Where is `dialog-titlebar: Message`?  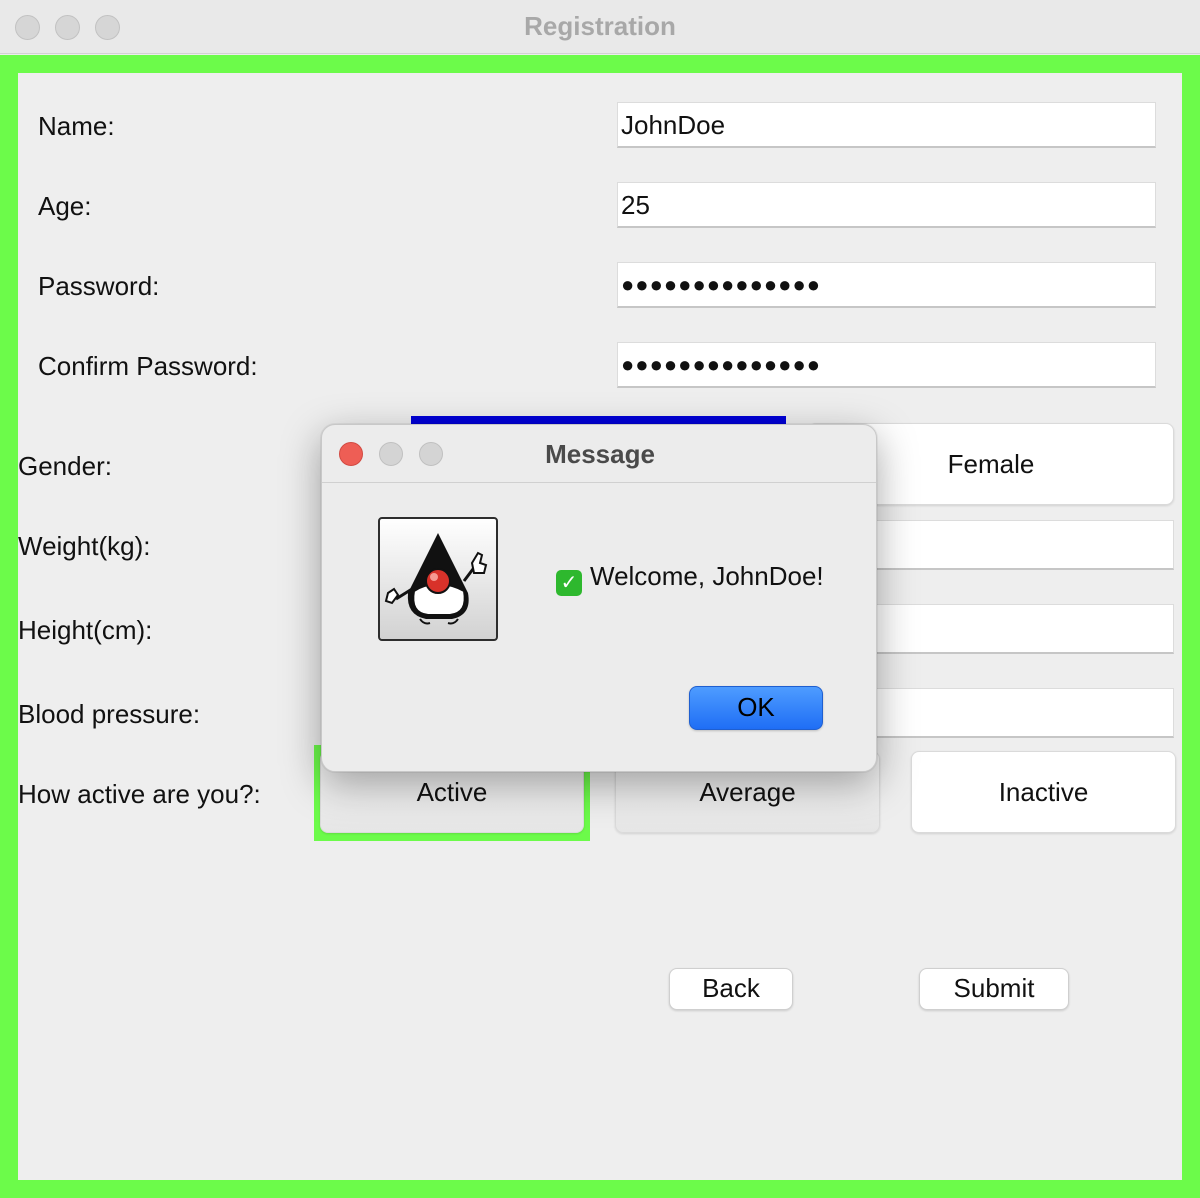 dialog-titlebar: Message is located at coordinates (599, 454).